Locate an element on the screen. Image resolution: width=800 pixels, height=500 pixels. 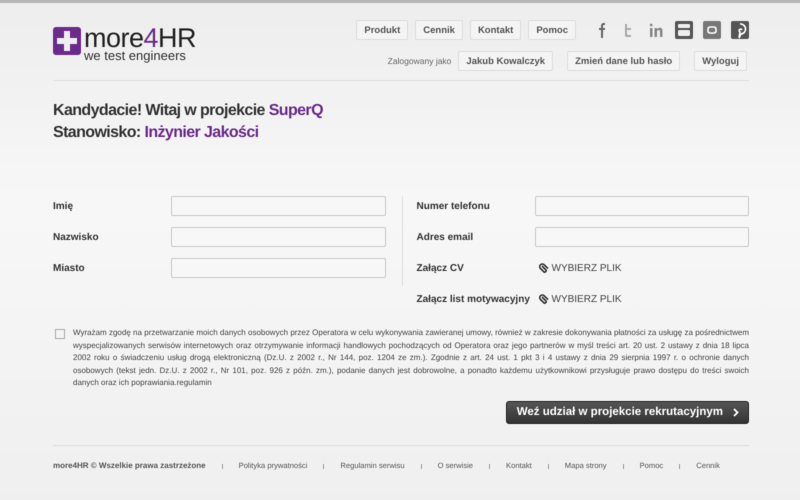
logo-text: more4HR is located at coordinates (140, 38).